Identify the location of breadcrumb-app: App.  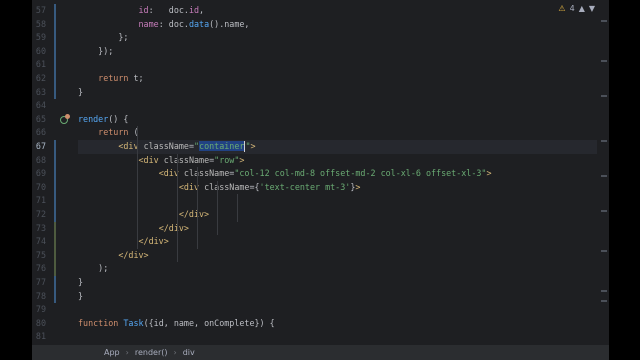
(112, 352).